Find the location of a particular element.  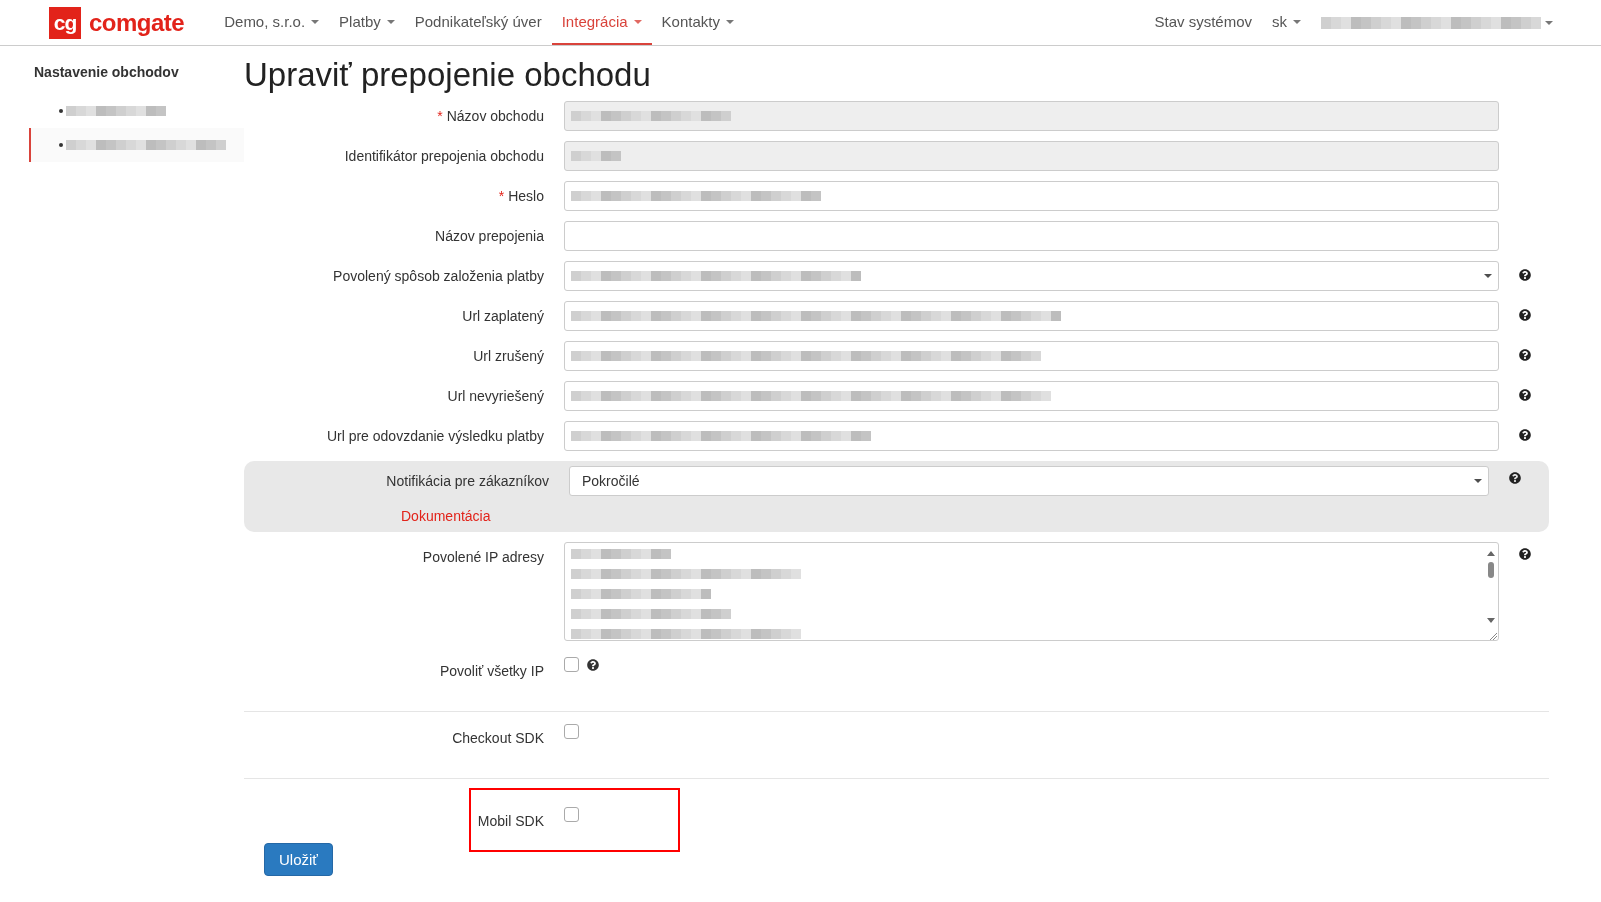

select-field is located at coordinates (1031, 276).